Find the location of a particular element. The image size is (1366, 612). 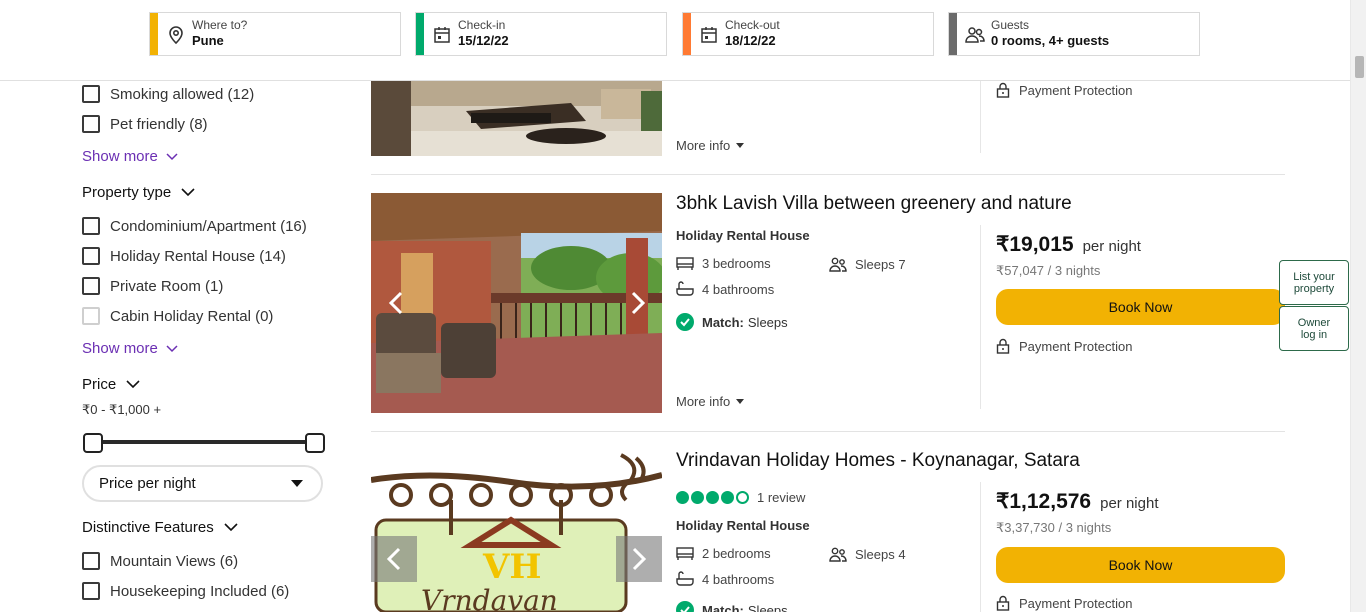

checkin-value: 15/12/22 is located at coordinates (483, 40).